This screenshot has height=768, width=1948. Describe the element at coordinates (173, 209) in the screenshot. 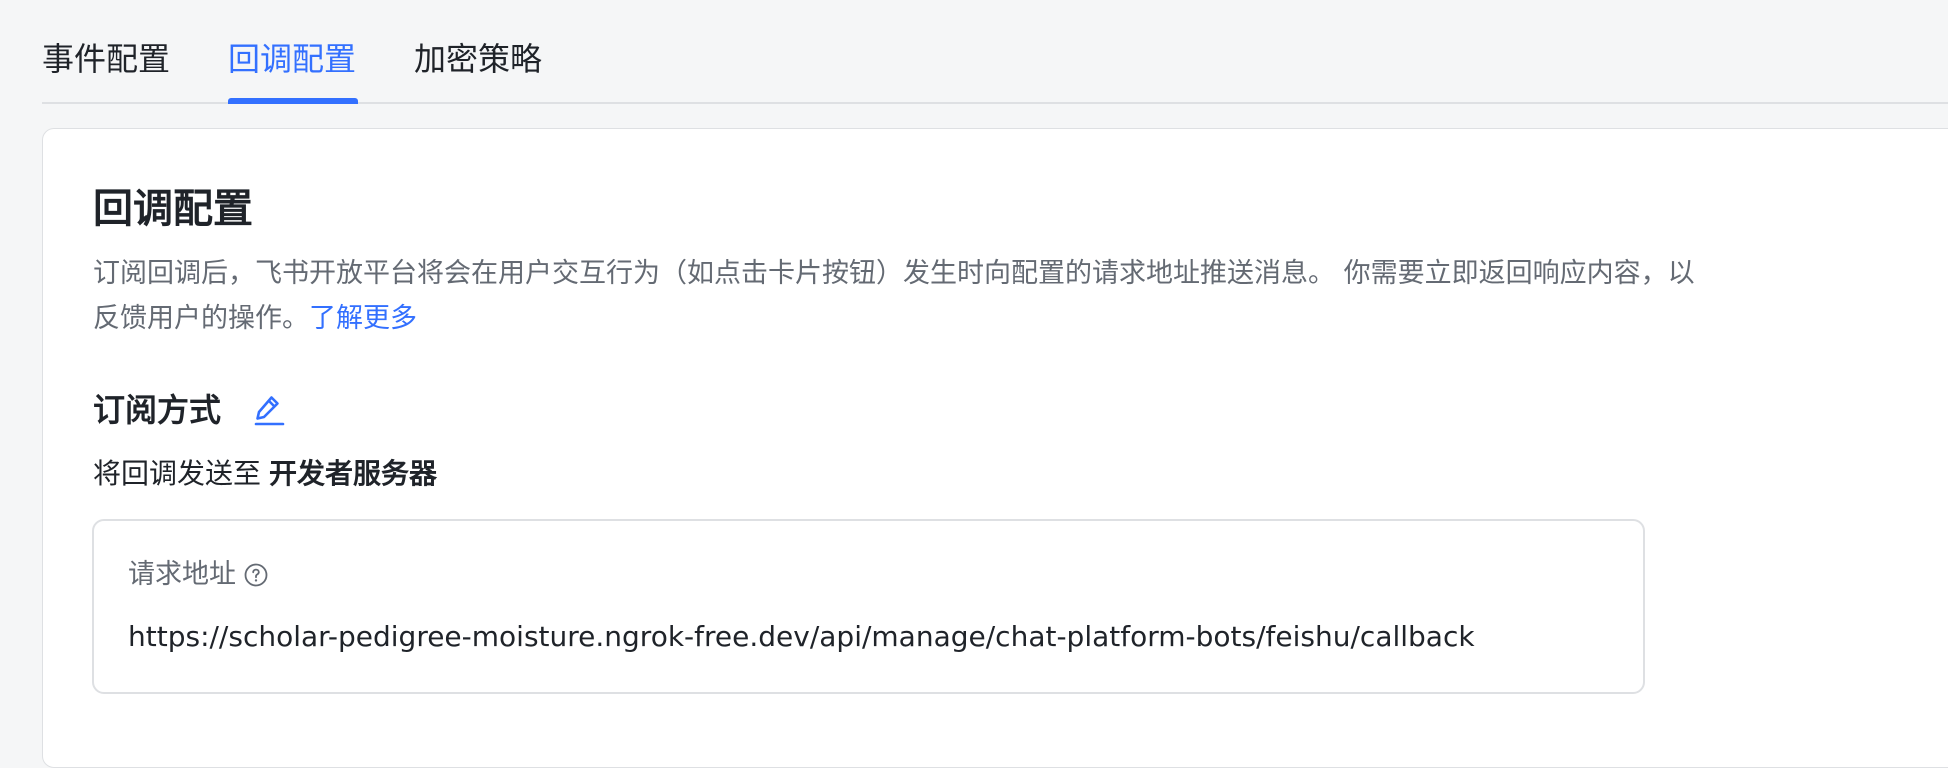

I see `card-title: 回调配置` at that location.